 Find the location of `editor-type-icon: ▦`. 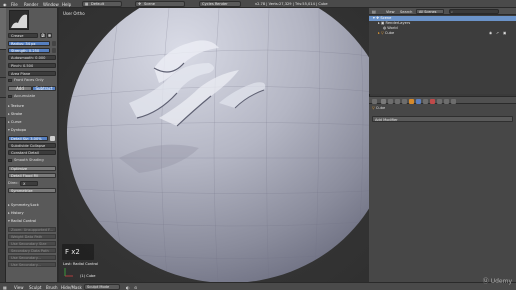

editor-type-icon: ▦ is located at coordinates (5, 287).